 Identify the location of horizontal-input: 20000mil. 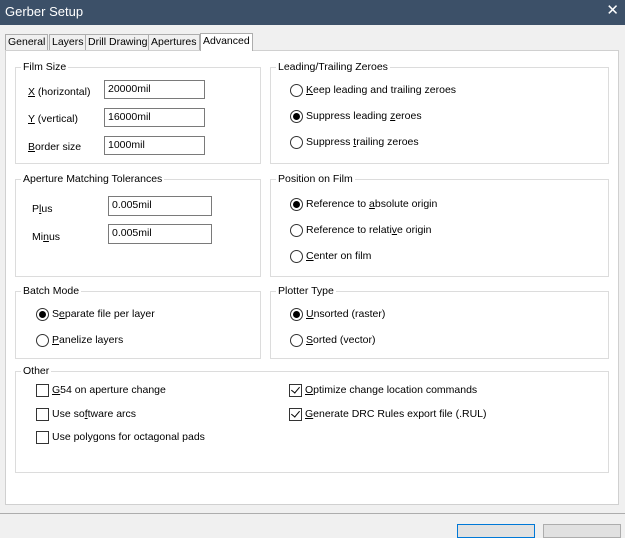
(154, 89).